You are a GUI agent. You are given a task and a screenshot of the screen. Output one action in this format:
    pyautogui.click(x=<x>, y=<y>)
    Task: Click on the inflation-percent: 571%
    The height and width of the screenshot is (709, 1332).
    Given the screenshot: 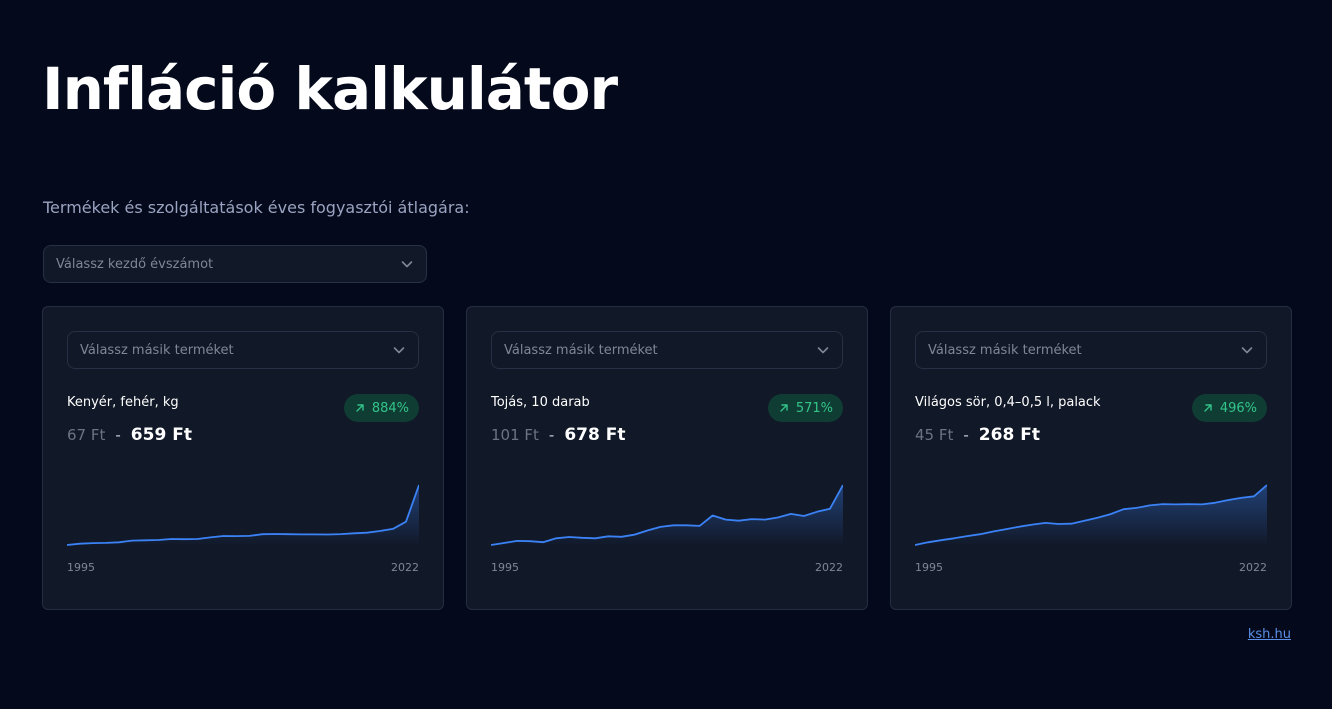 What is the action you would take?
    pyautogui.click(x=814, y=408)
    